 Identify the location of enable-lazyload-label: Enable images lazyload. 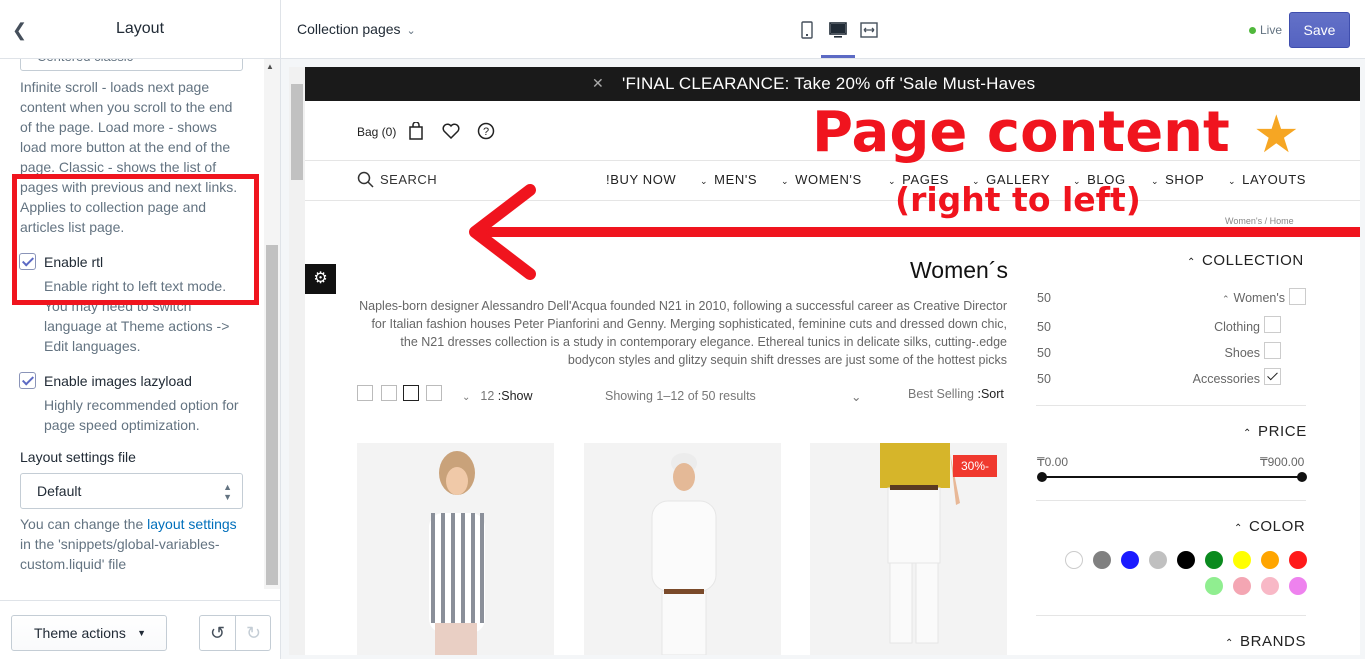
(118, 381).